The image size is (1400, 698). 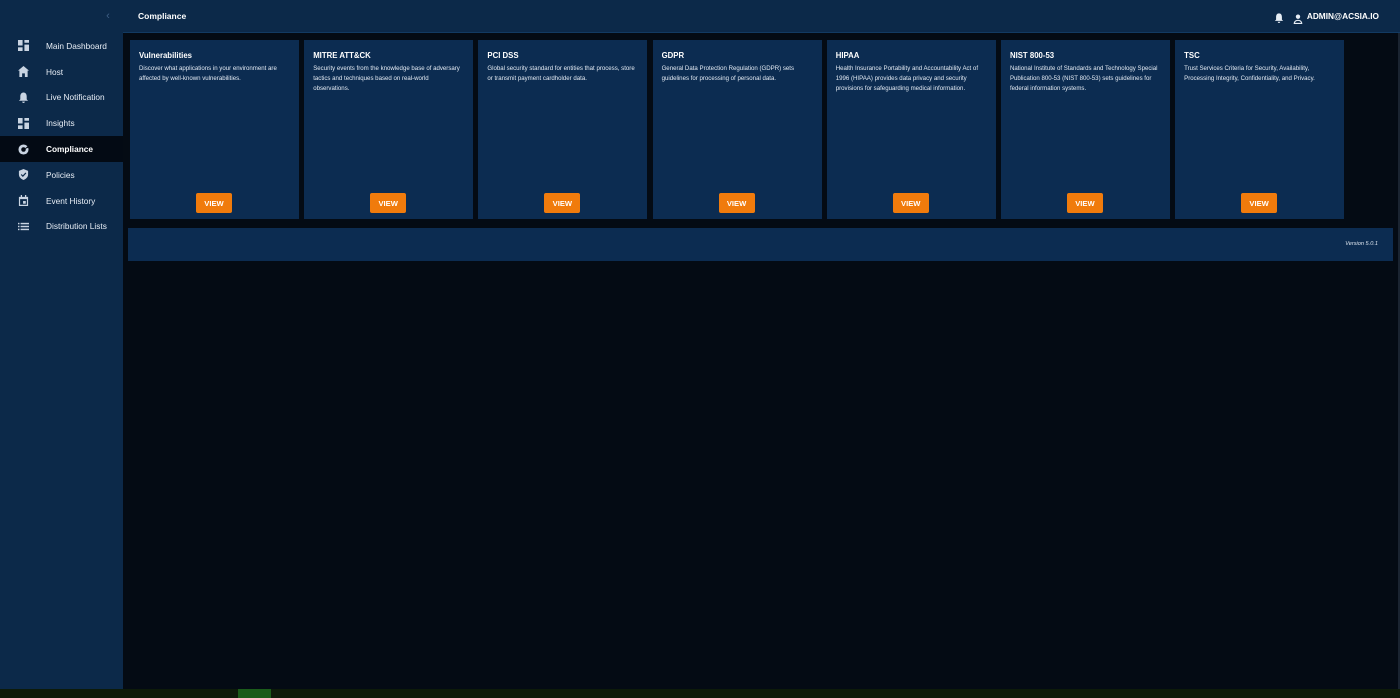 What do you see at coordinates (76, 45) in the screenshot?
I see `sidebar-item-label: Main Dashboard` at bounding box center [76, 45].